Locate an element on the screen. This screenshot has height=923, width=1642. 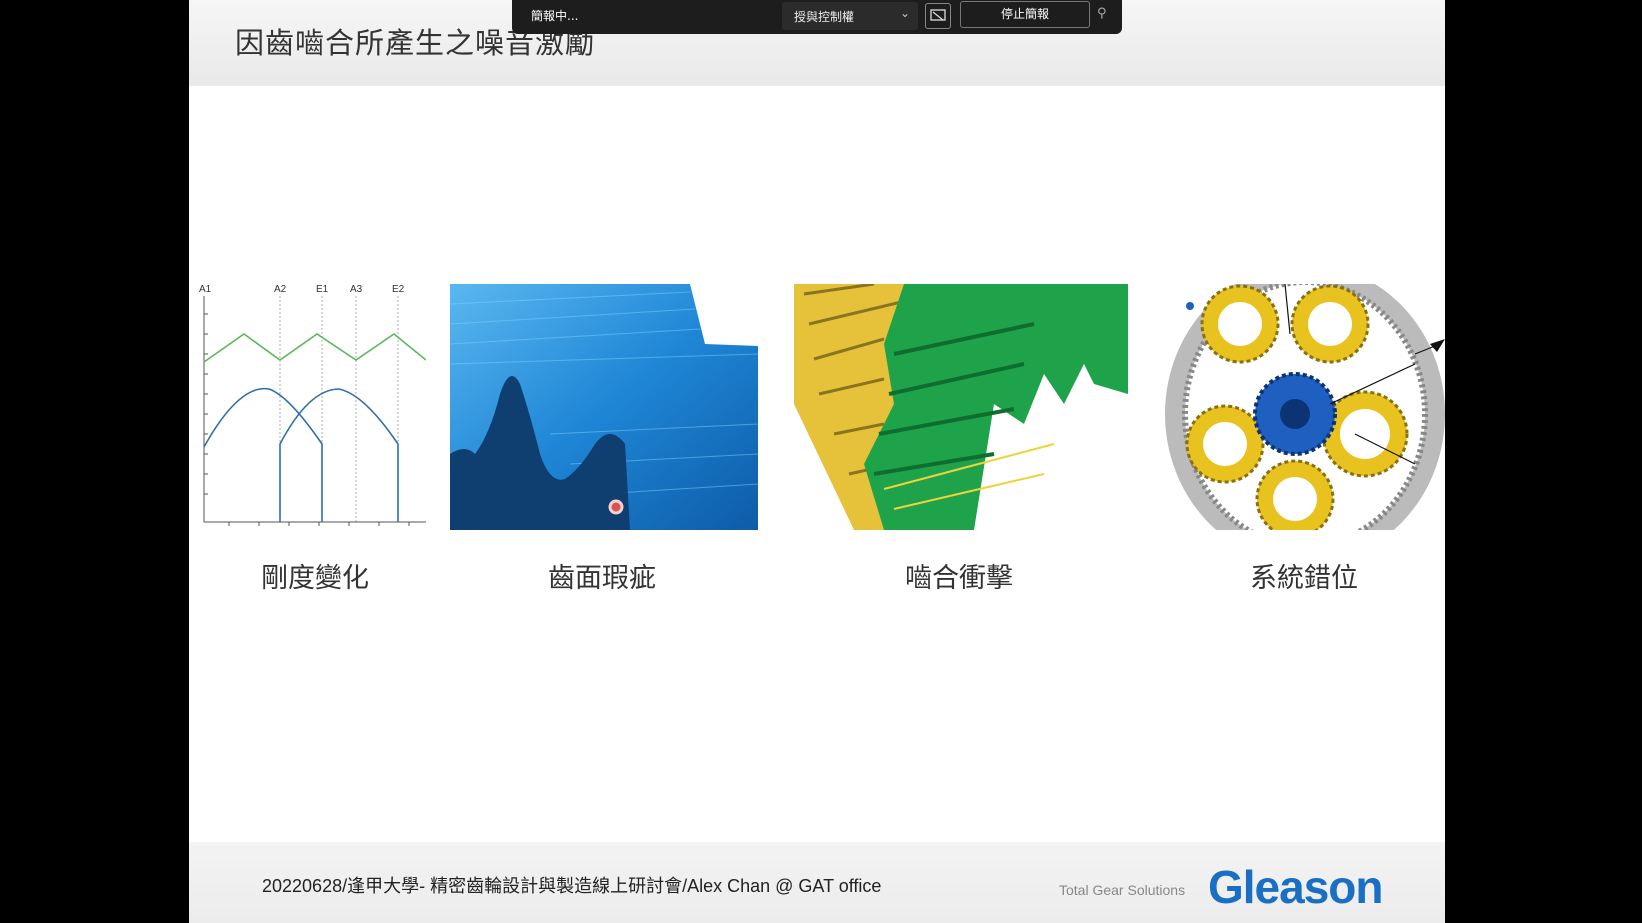
caption-meshing-impact: 嚙合衝擊 is located at coordinates (959, 578).